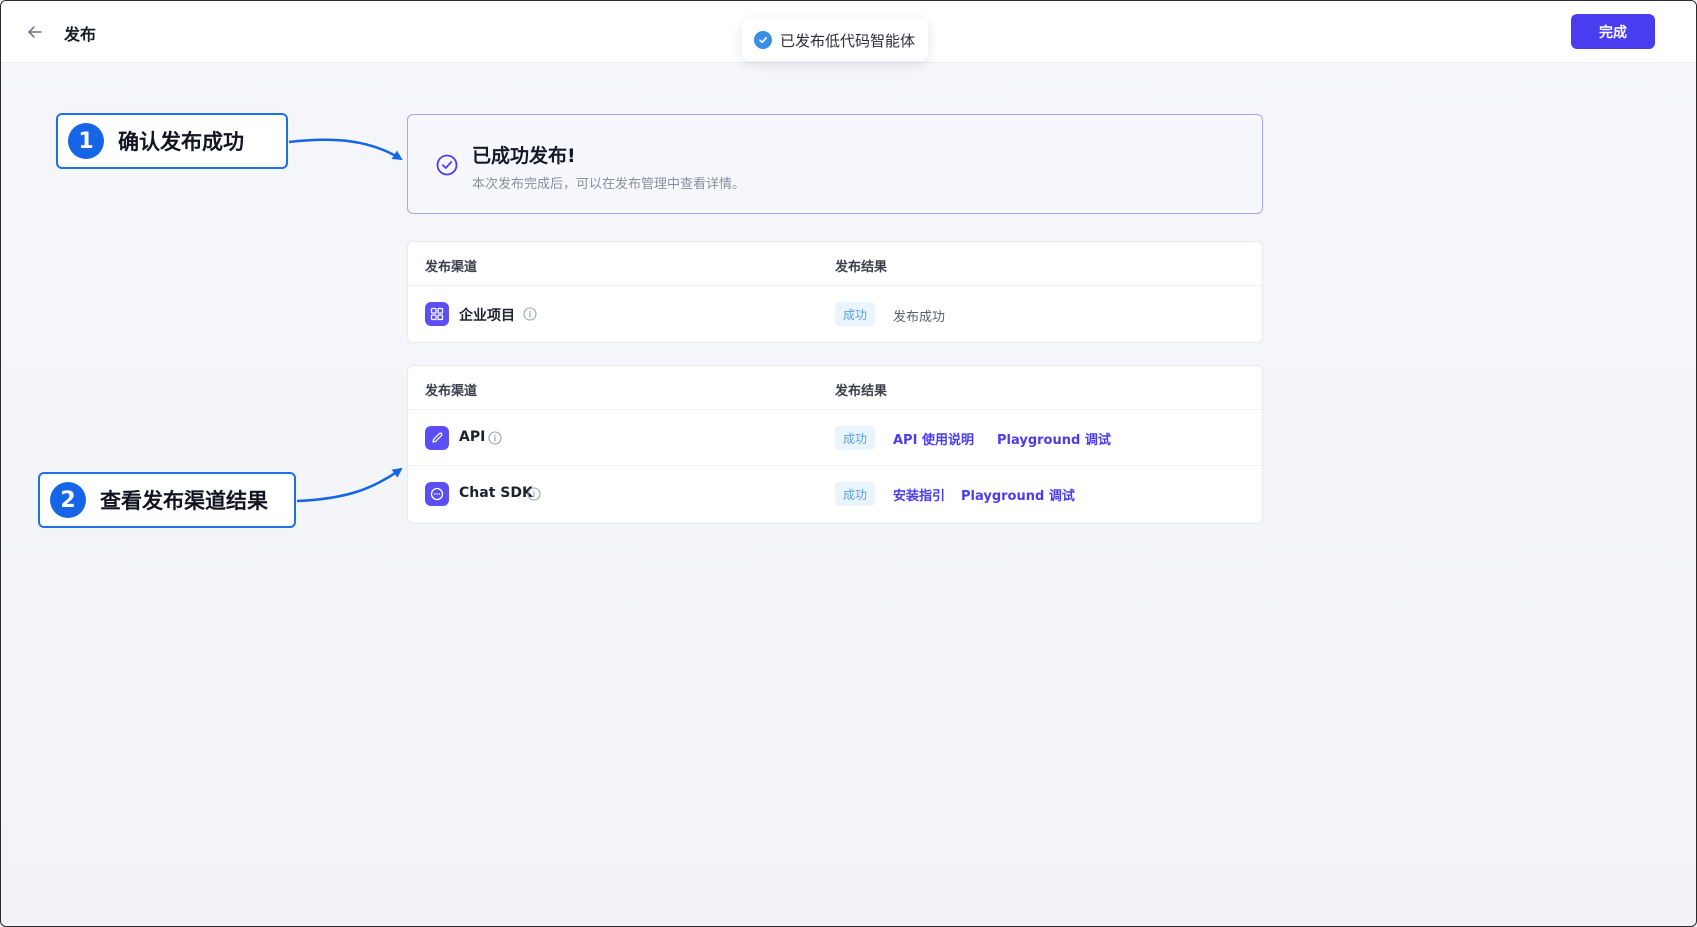 The width and height of the screenshot is (1697, 927). I want to click on pencil-icon, so click(437, 438).